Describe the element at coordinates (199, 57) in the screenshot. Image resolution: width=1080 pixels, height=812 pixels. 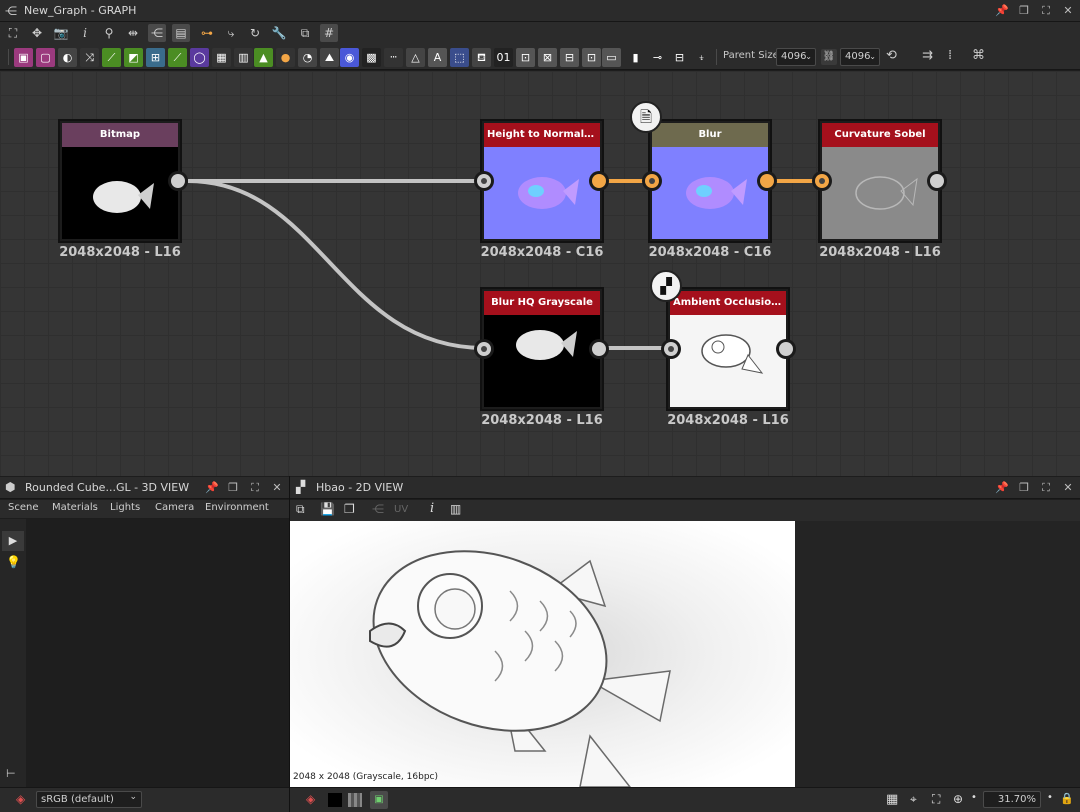
I see `blend-filter-icon: ◯` at that location.